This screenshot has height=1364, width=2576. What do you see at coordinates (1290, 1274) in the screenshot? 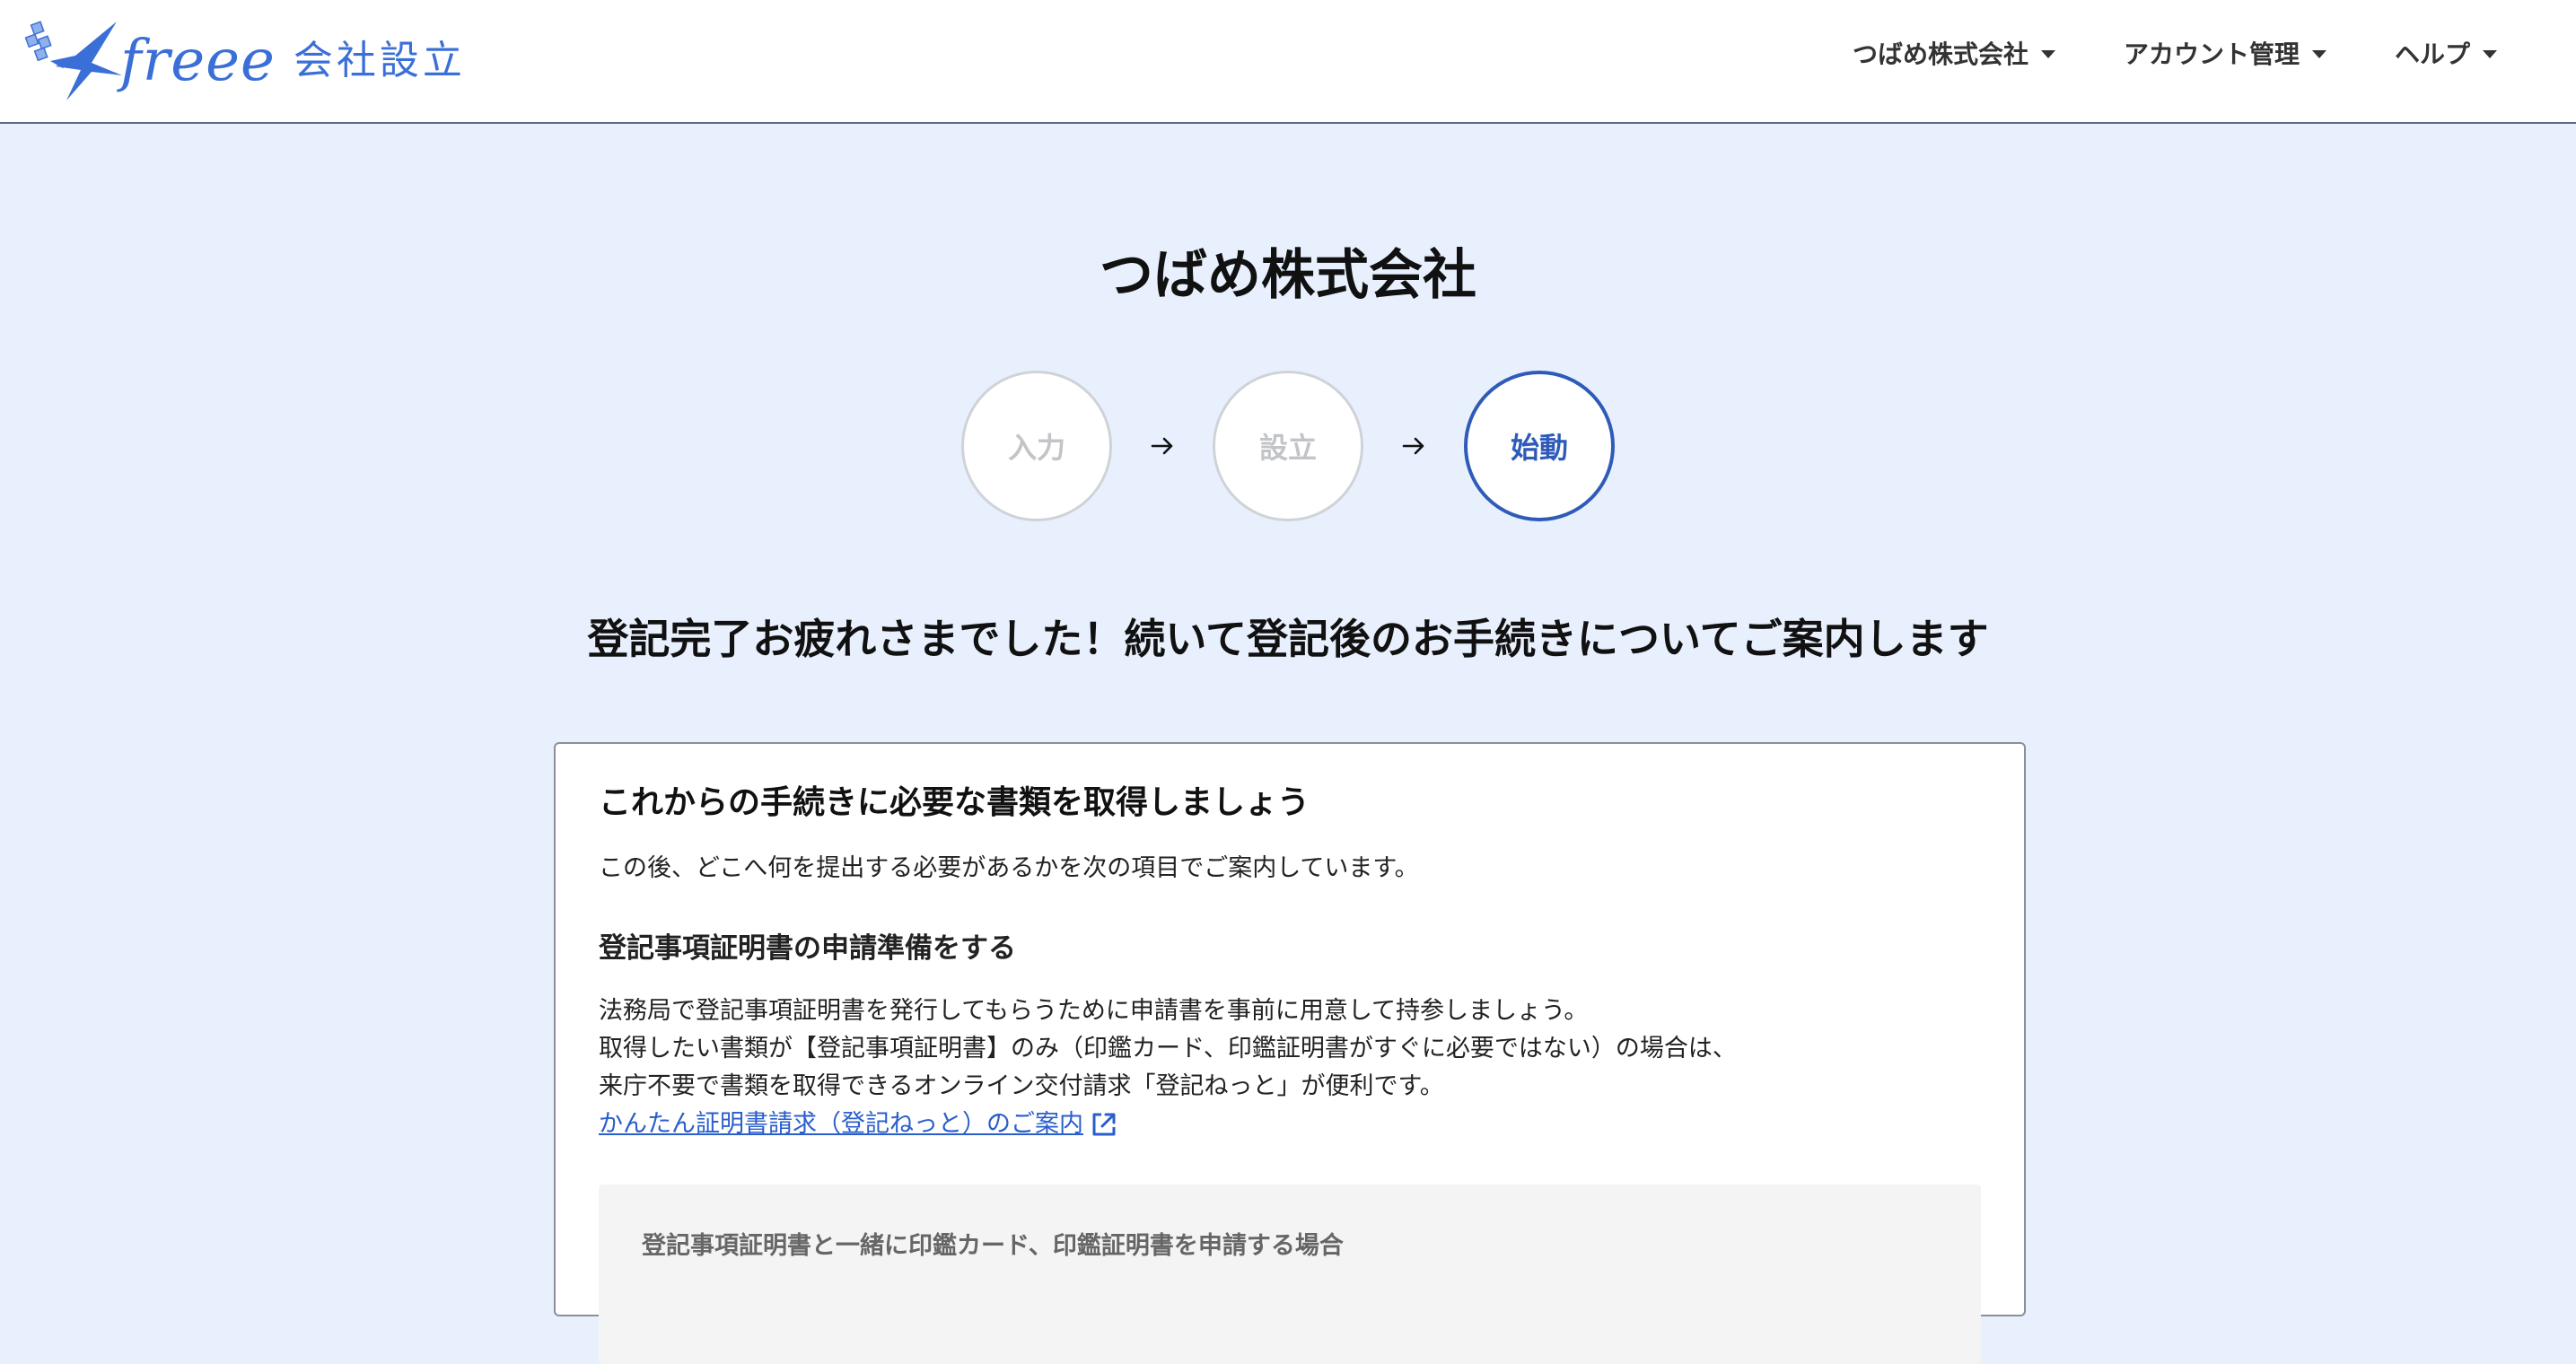
I see `seal-card-accordion: 登記事項証明書と一緒に印鑑カード、印鑑証明書を申請する場合` at bounding box center [1290, 1274].